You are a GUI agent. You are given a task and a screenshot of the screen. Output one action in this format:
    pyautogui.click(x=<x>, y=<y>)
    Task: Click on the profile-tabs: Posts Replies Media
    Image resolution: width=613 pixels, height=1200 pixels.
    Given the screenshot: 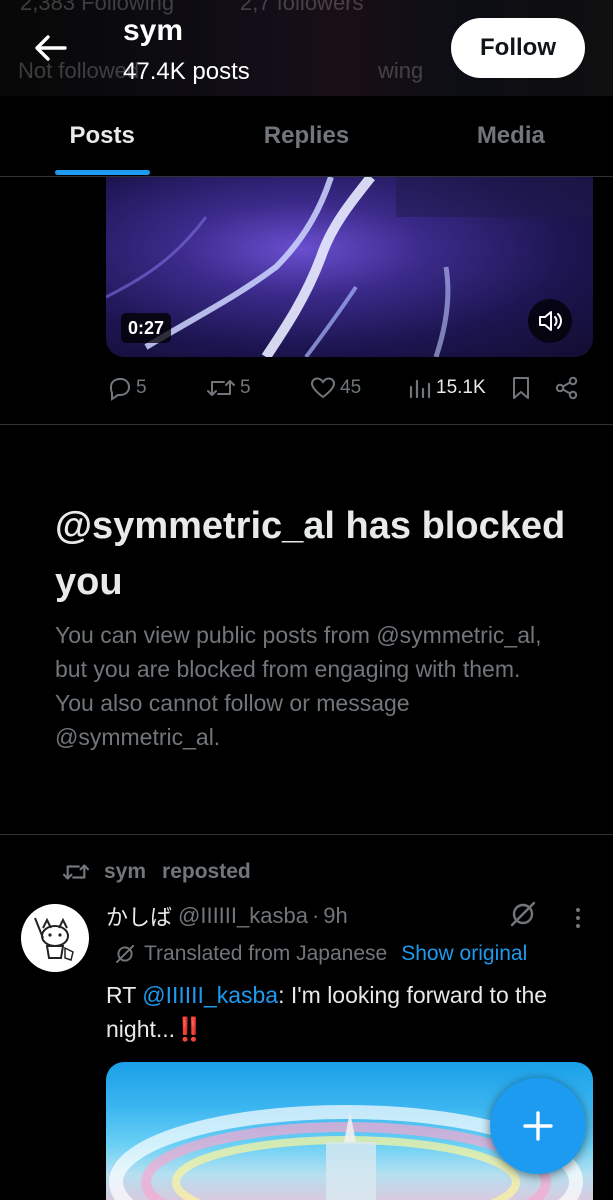 What is the action you would take?
    pyautogui.click(x=306, y=136)
    